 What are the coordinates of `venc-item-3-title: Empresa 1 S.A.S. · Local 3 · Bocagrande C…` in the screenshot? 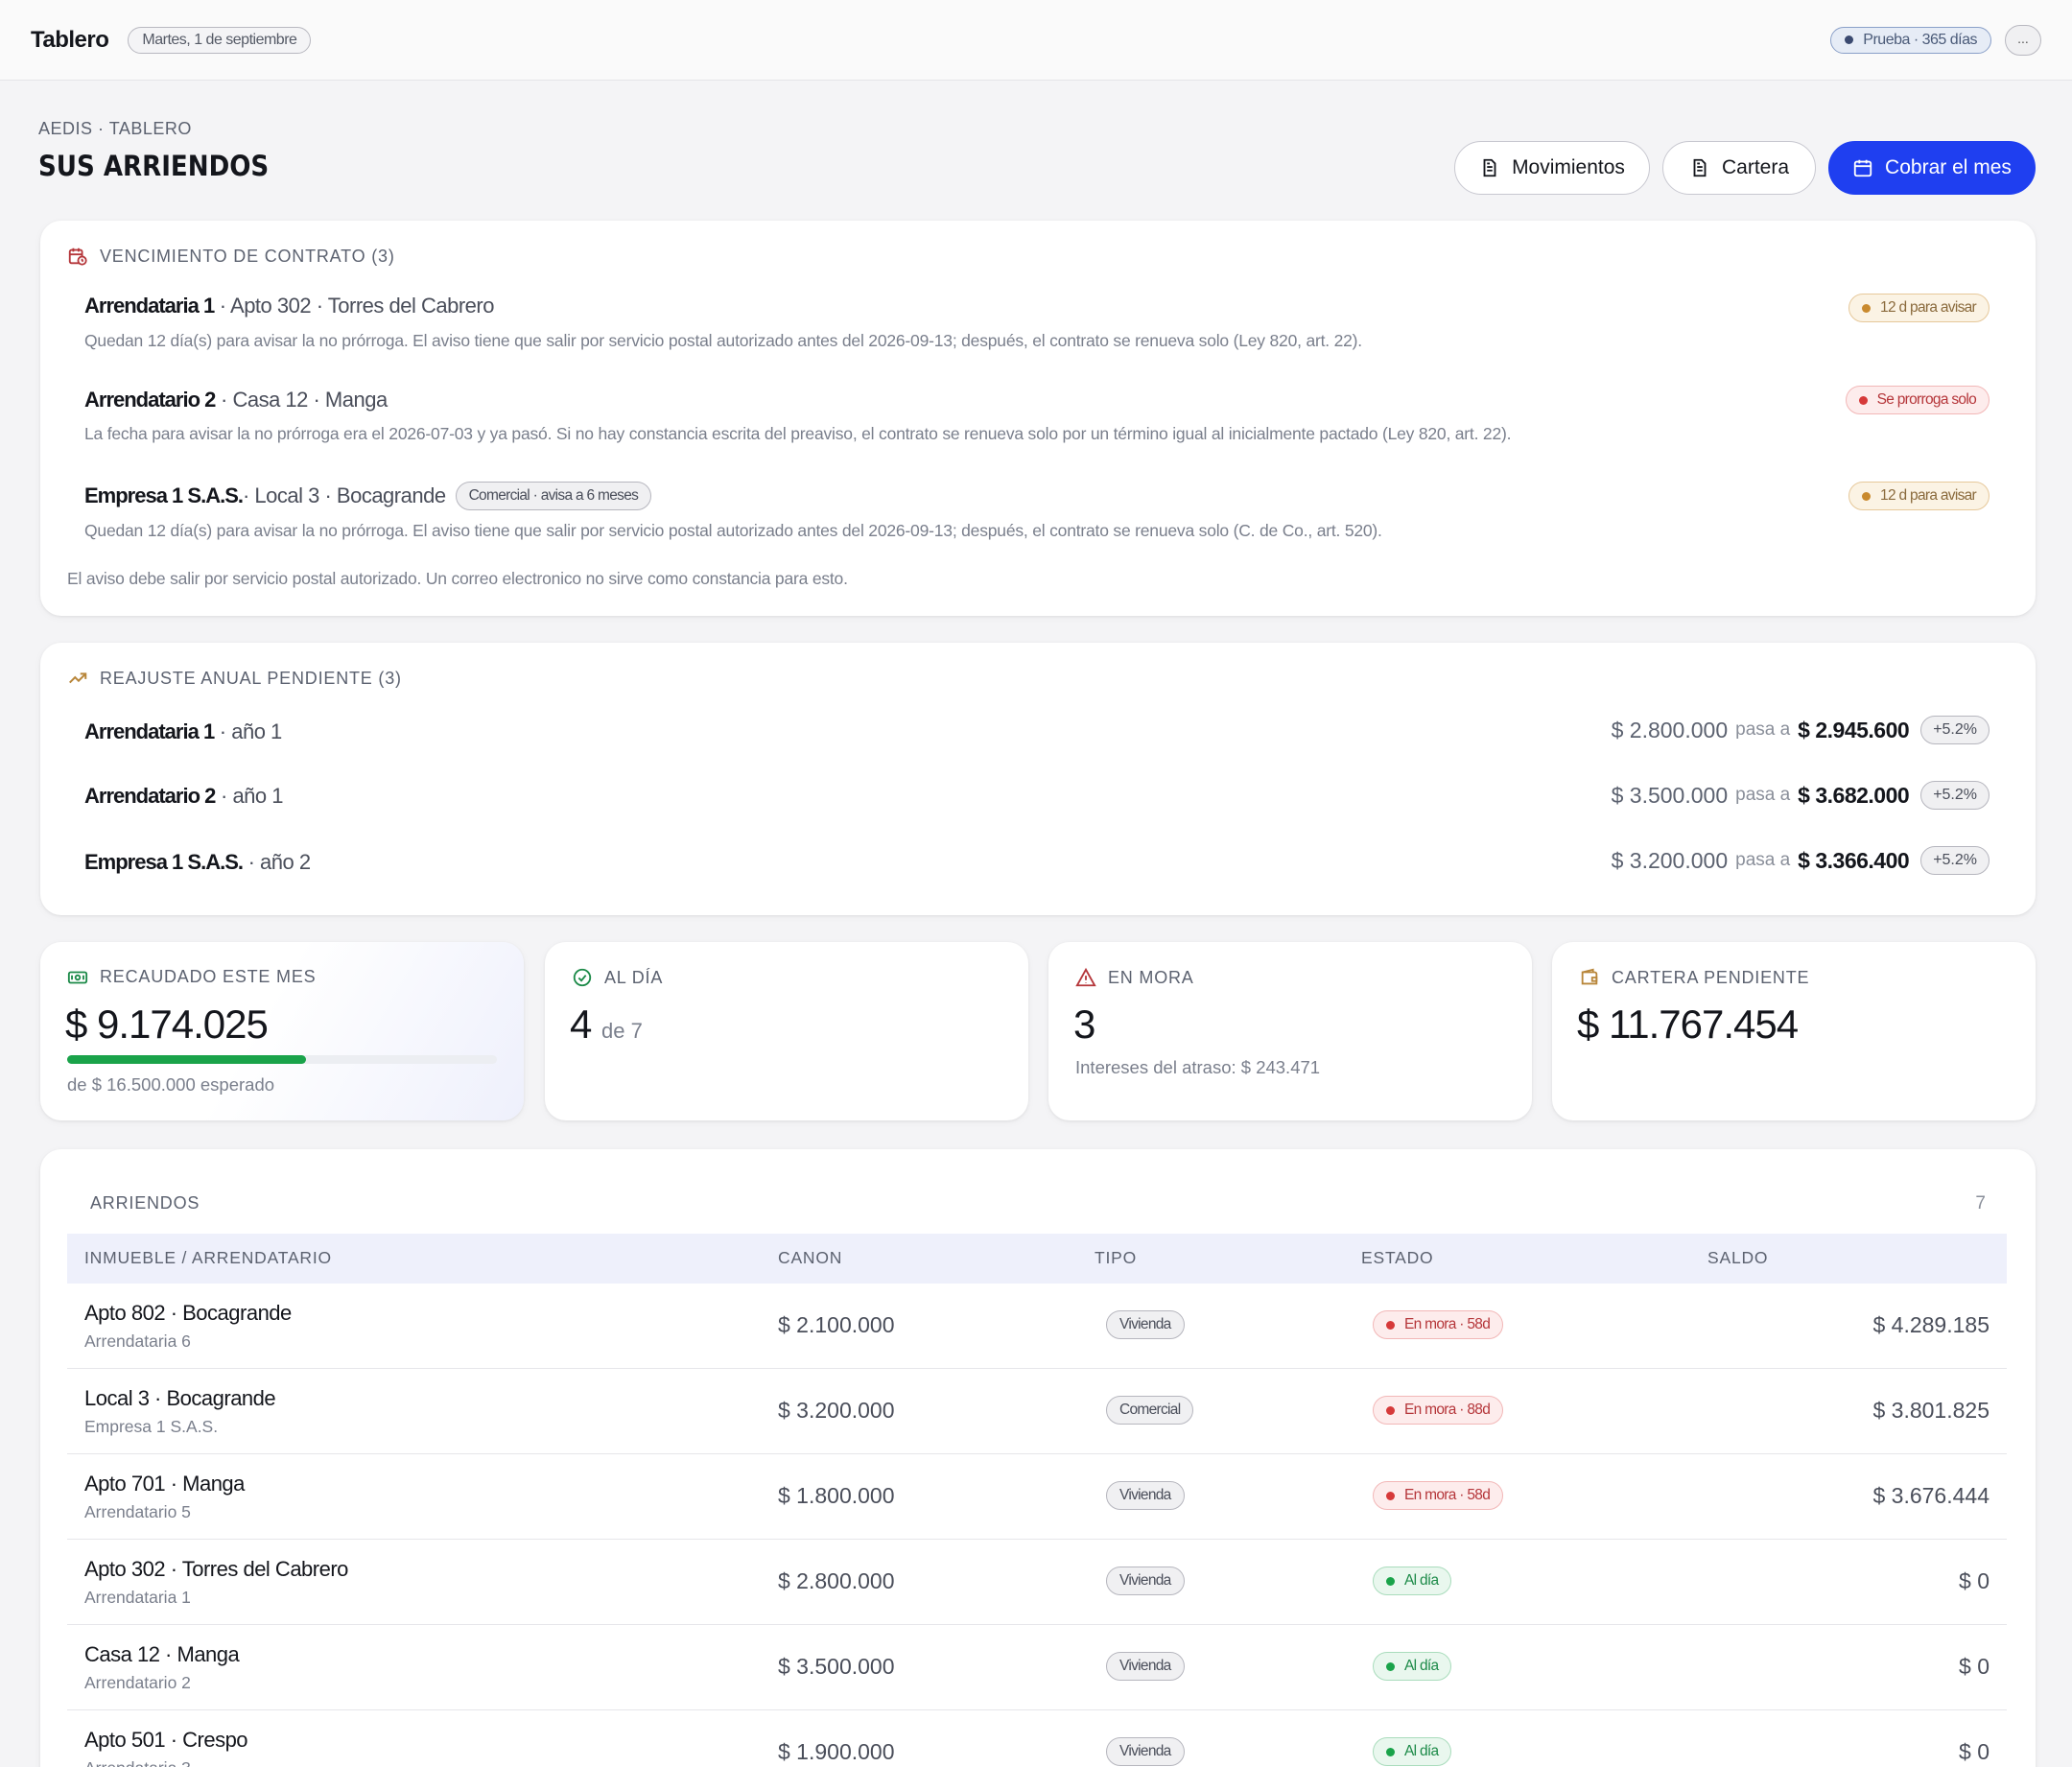 It's located at (368, 496).